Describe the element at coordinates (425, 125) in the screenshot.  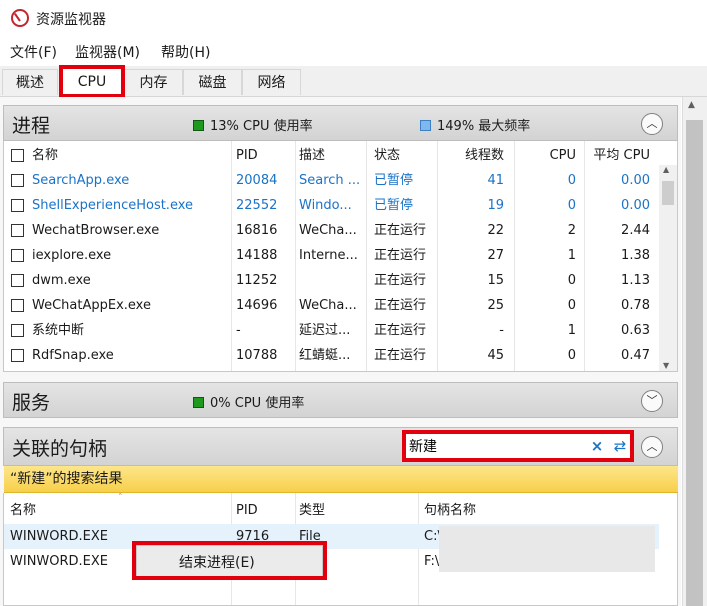
I see `max-frequency-icon` at that location.